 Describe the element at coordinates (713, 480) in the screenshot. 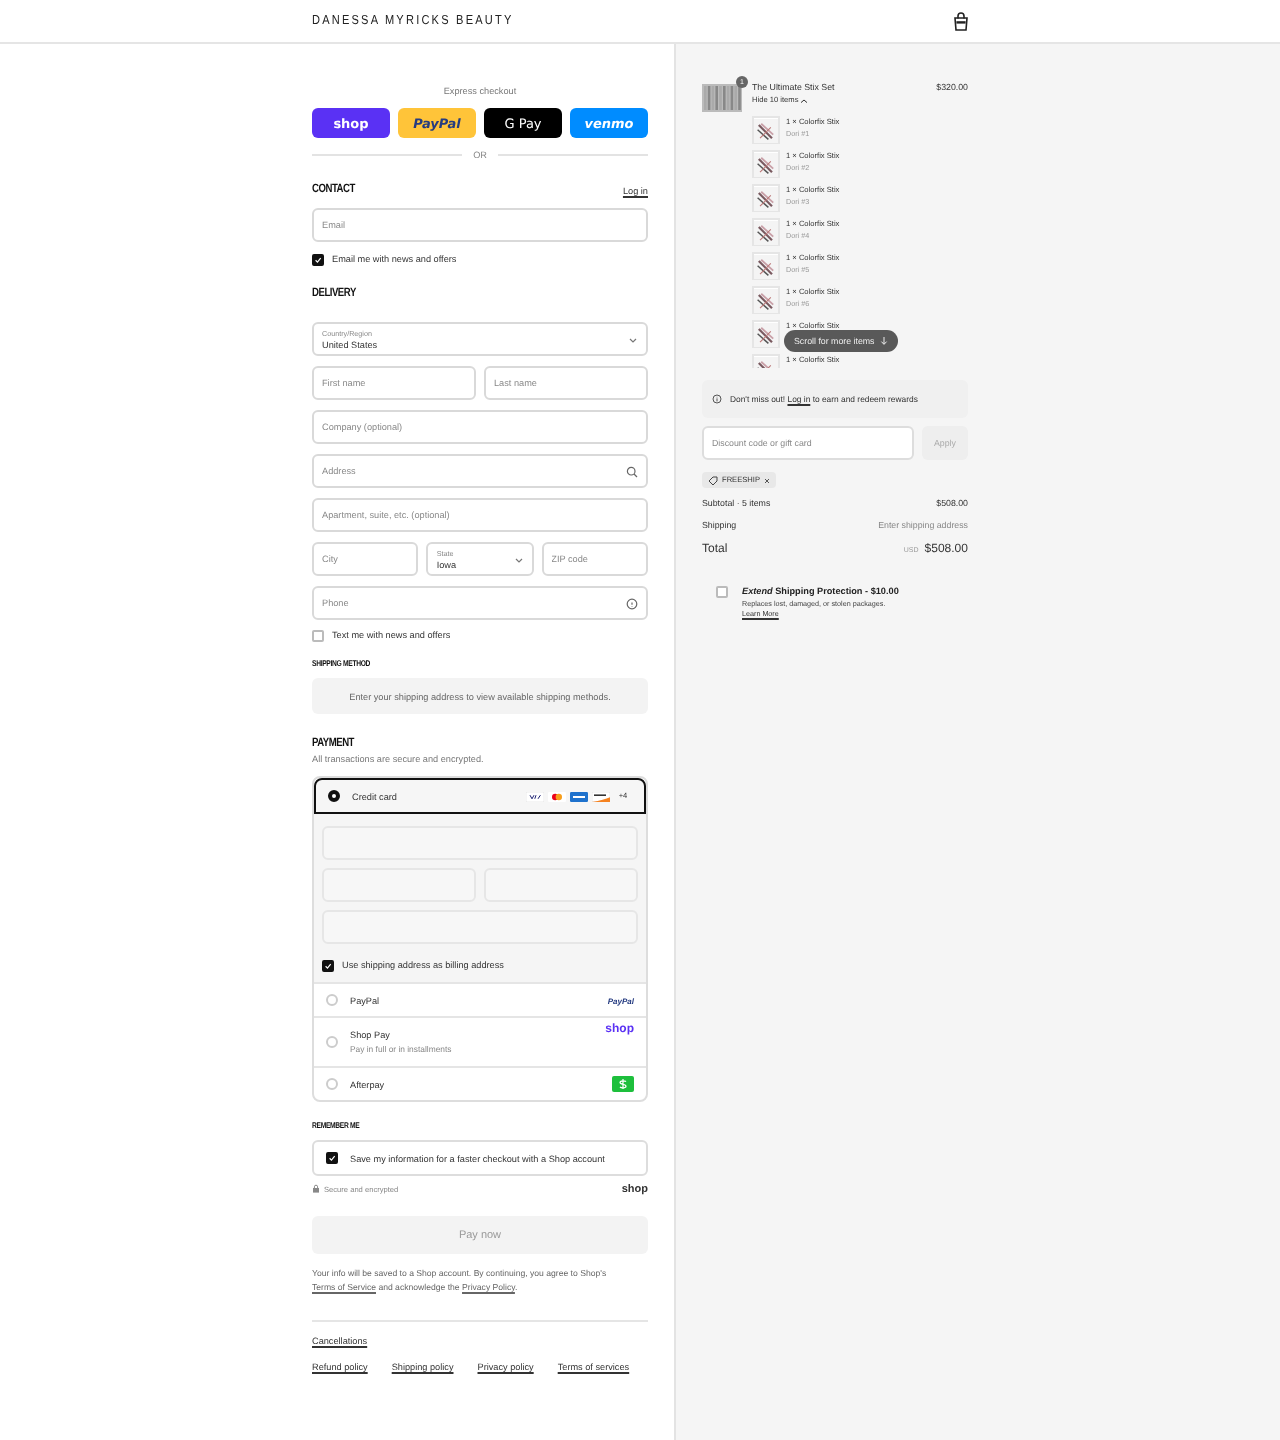

I see `tag-icon` at that location.